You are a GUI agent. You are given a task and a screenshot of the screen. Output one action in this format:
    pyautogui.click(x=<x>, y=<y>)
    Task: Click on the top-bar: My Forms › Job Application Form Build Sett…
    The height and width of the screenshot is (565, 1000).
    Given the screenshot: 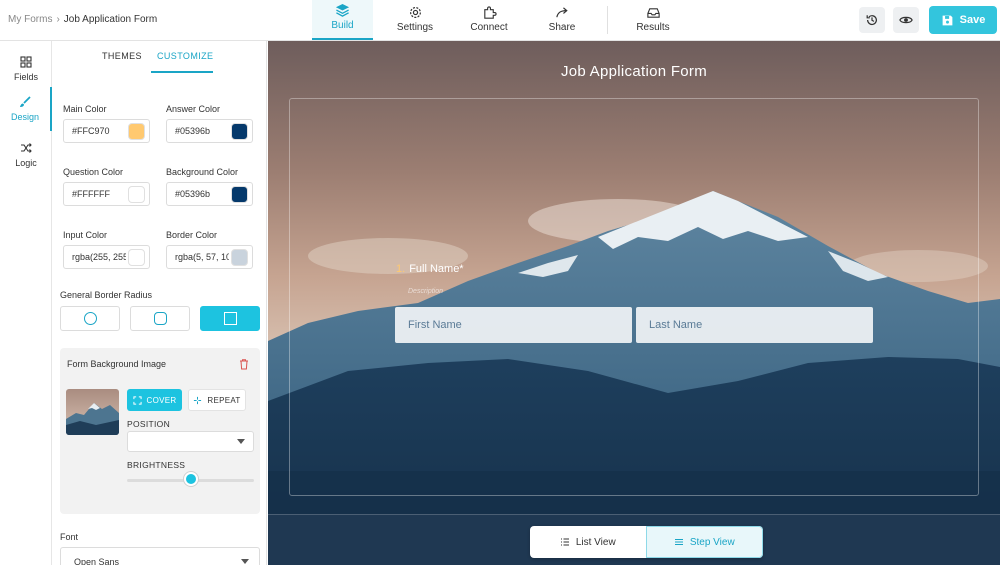 What is the action you would take?
    pyautogui.click(x=500, y=20)
    